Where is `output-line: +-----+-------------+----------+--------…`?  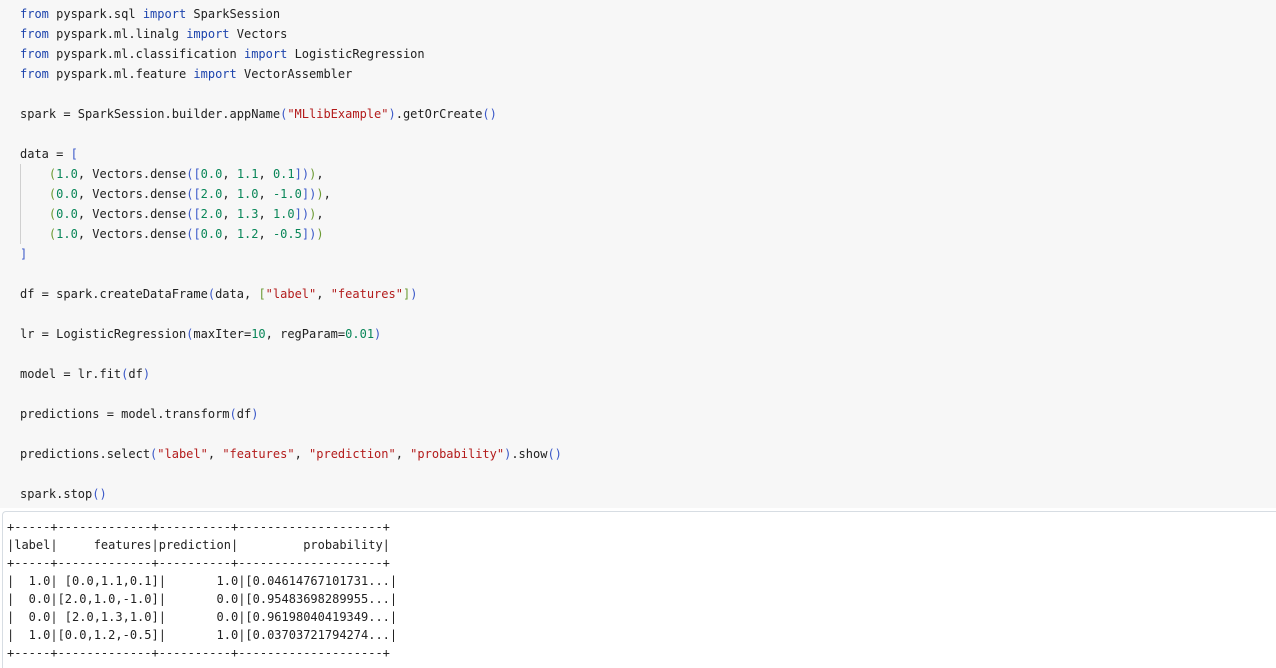 output-line: +-----+-------------+----------+--------… is located at coordinates (198, 563).